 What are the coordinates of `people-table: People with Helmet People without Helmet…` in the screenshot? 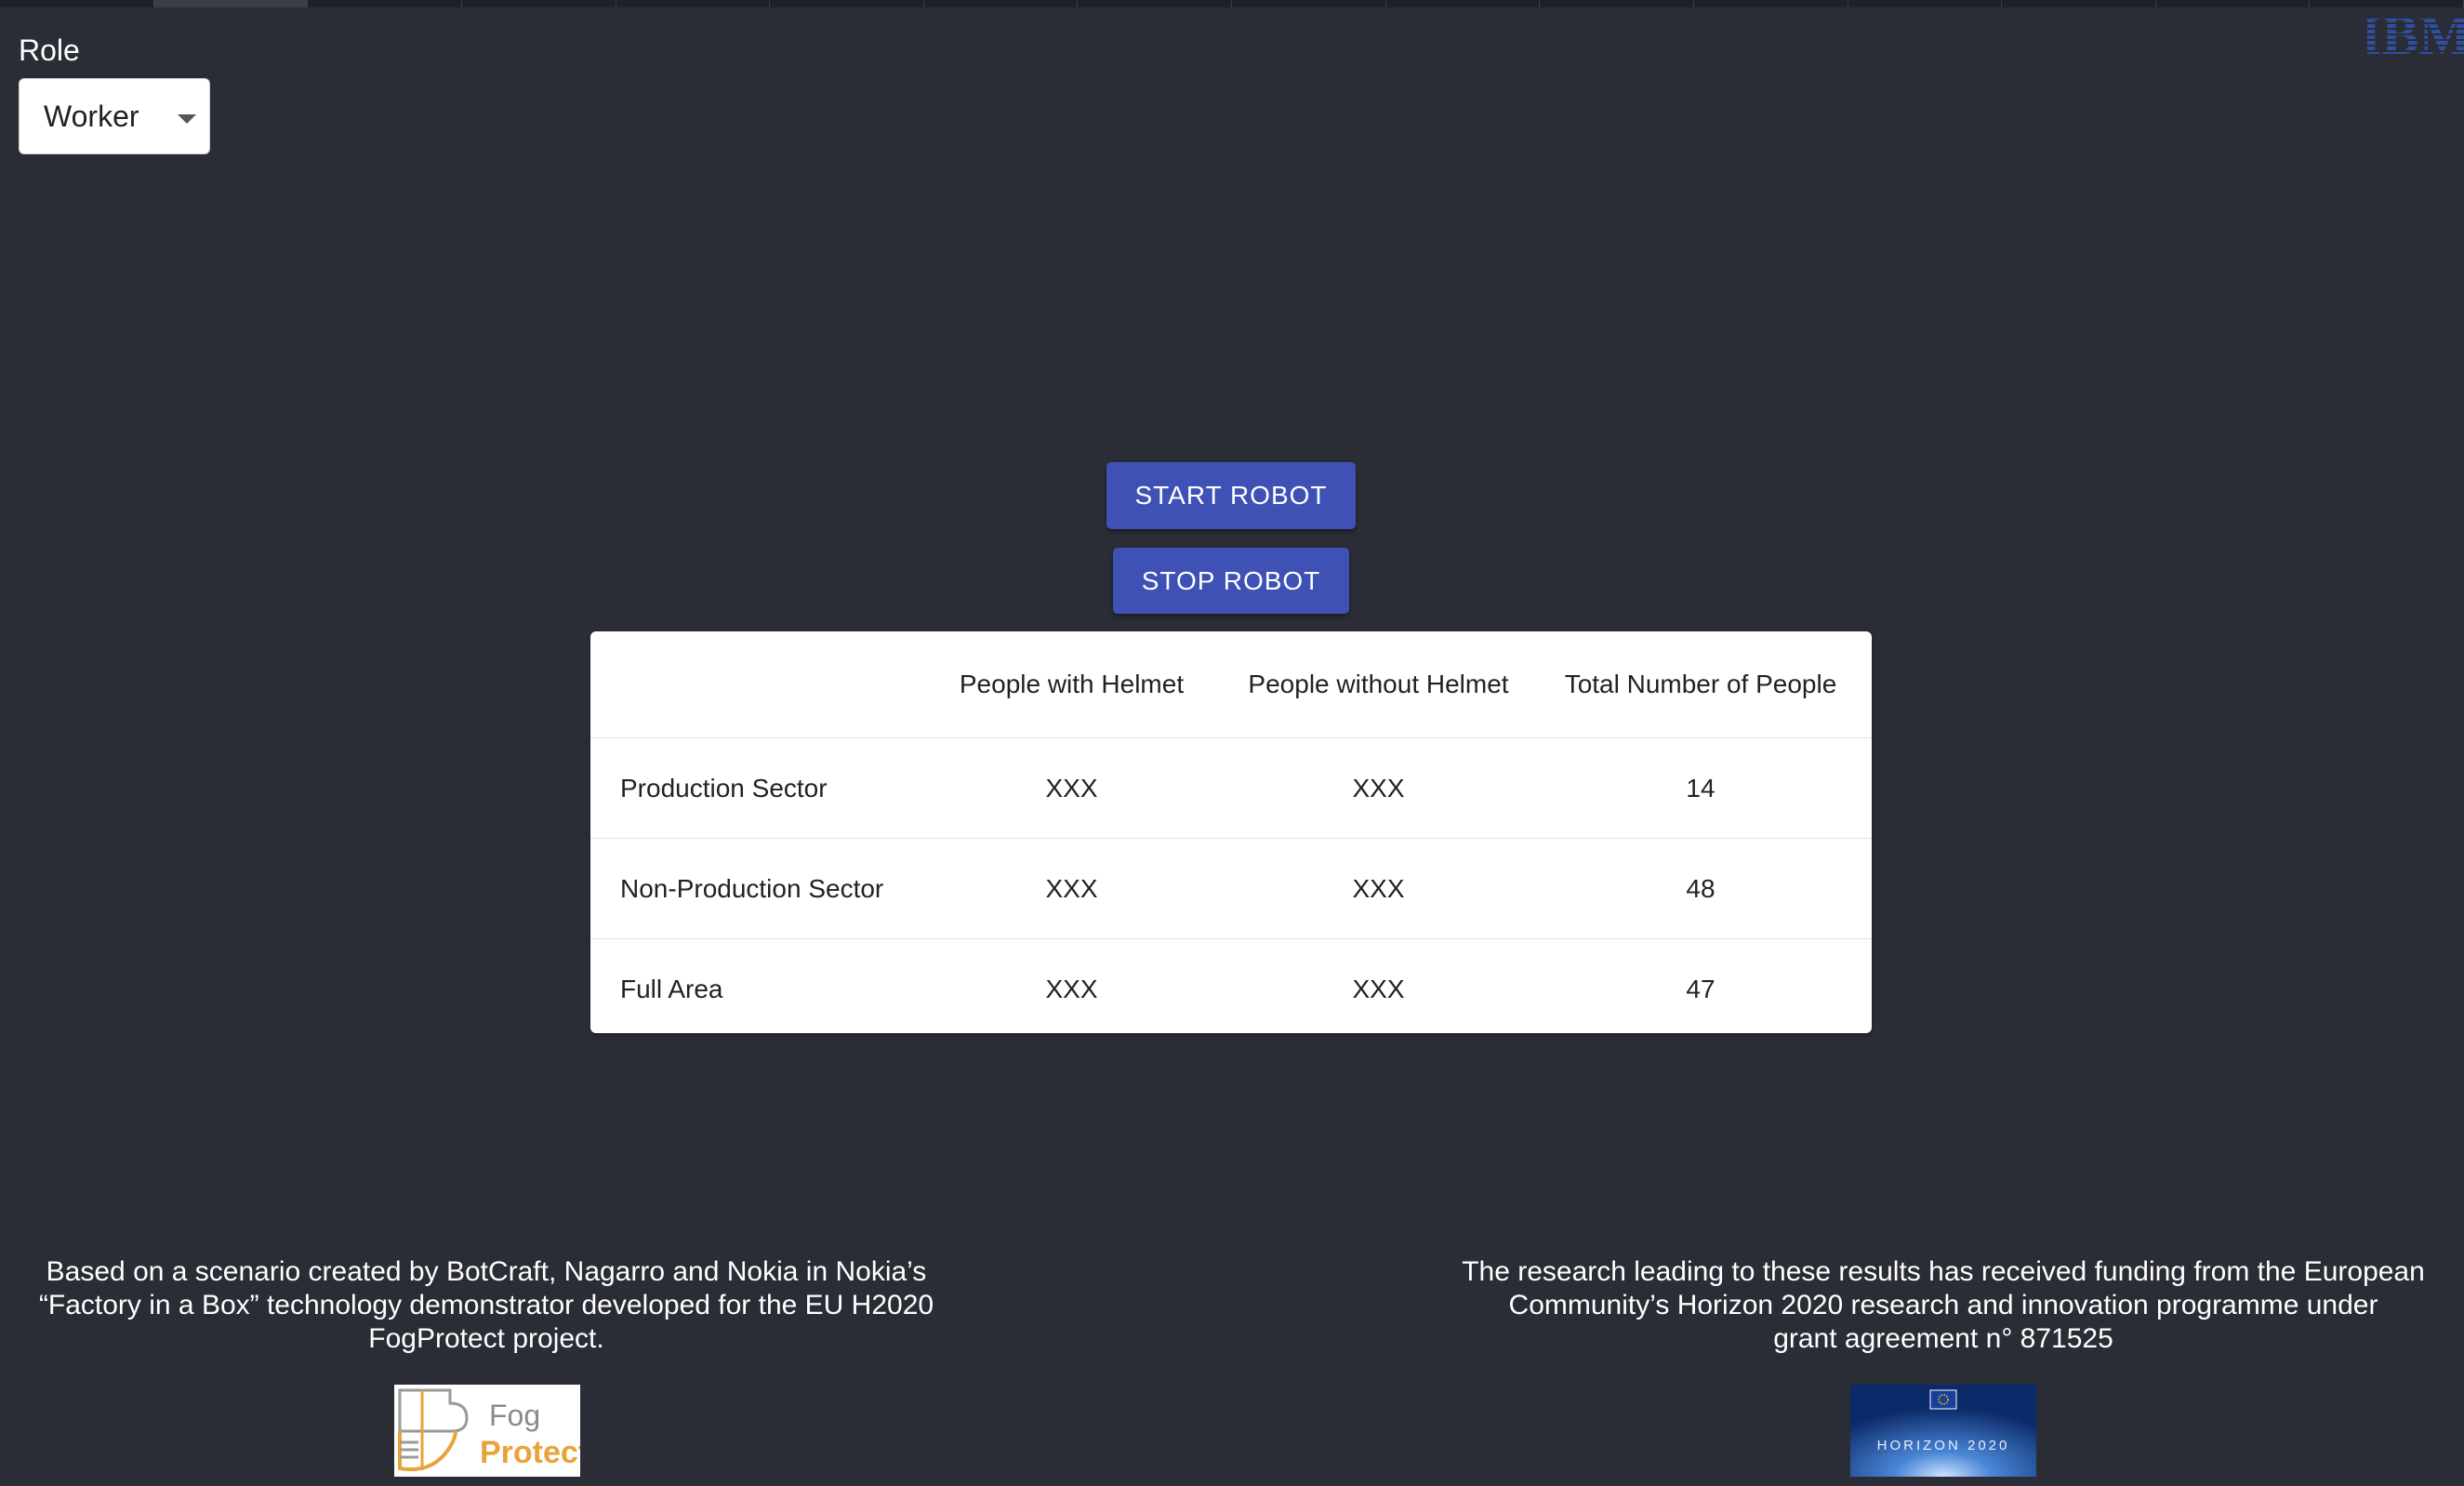 It's located at (1231, 832).